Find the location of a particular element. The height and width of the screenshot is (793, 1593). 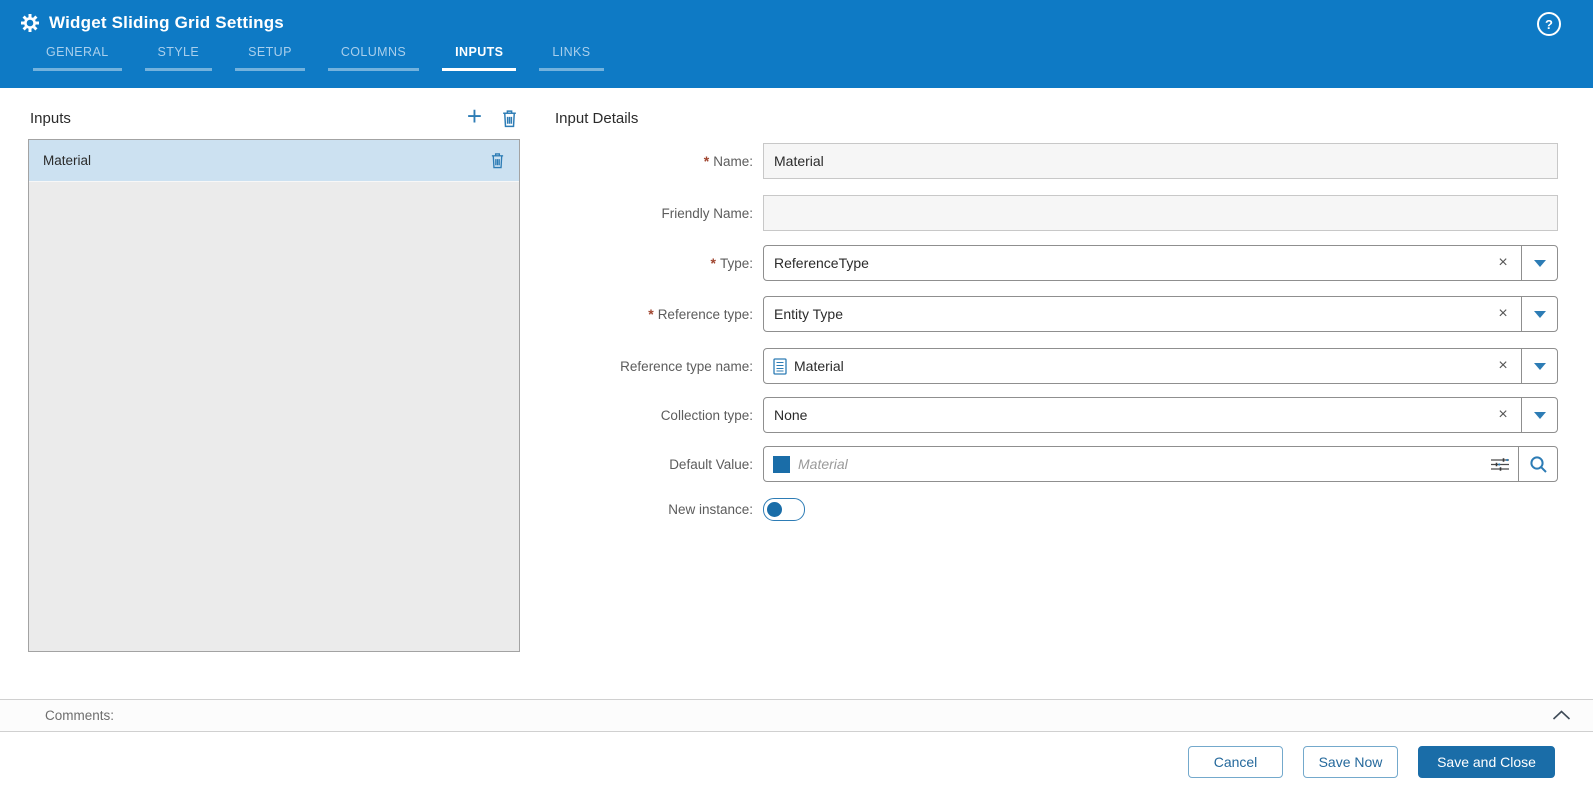

form-row-collection-type: Collection type: None × is located at coordinates (1056, 415).